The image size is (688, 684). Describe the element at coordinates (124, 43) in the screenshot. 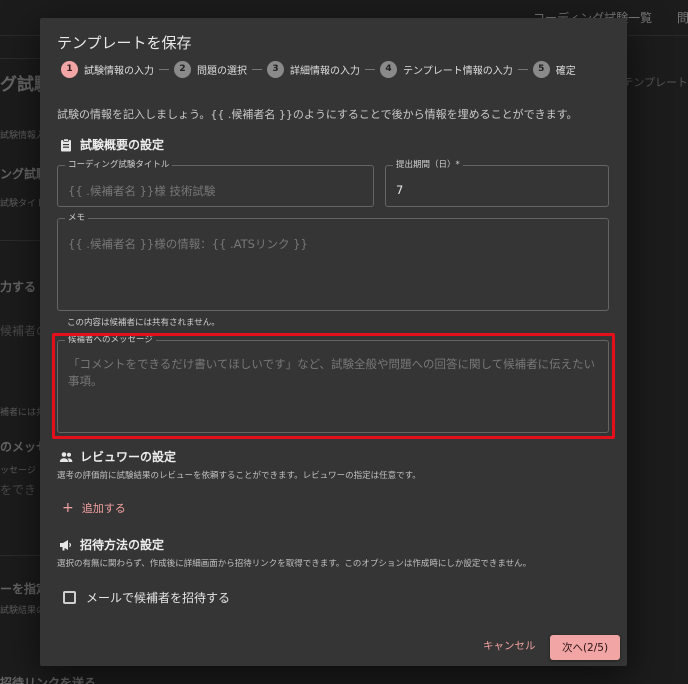

I see `dialog-title: テンプレートを保存` at that location.